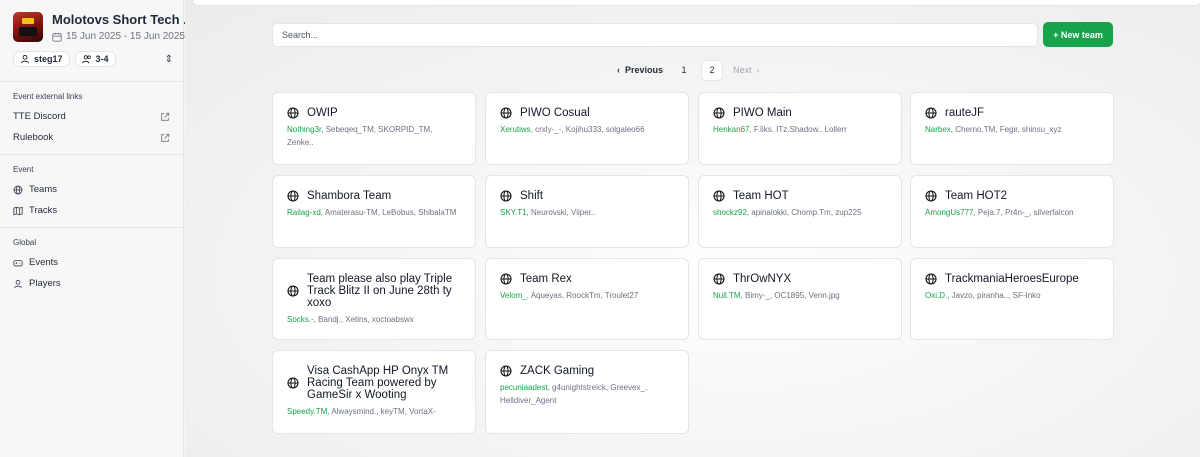 This screenshot has width=1200, height=457. I want to click on chevron-right-icon: ›, so click(758, 70).